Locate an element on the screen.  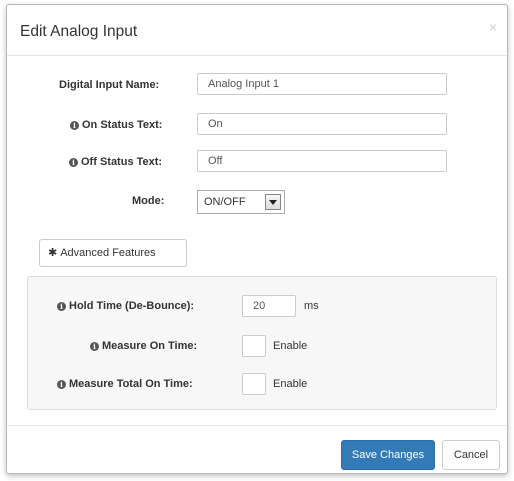
off-status-input: Off is located at coordinates (322, 161).